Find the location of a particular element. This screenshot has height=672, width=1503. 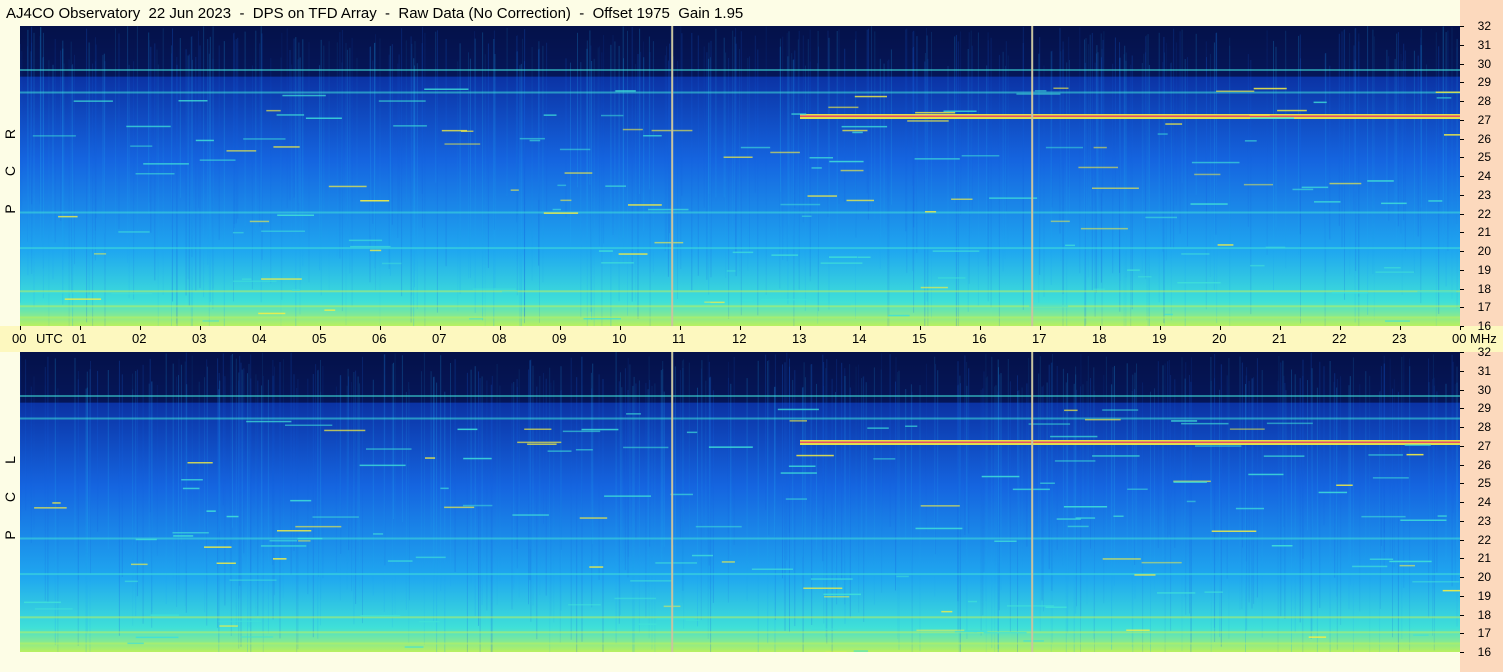

frequency-tick-label: 28 is located at coordinates (1484, 101).